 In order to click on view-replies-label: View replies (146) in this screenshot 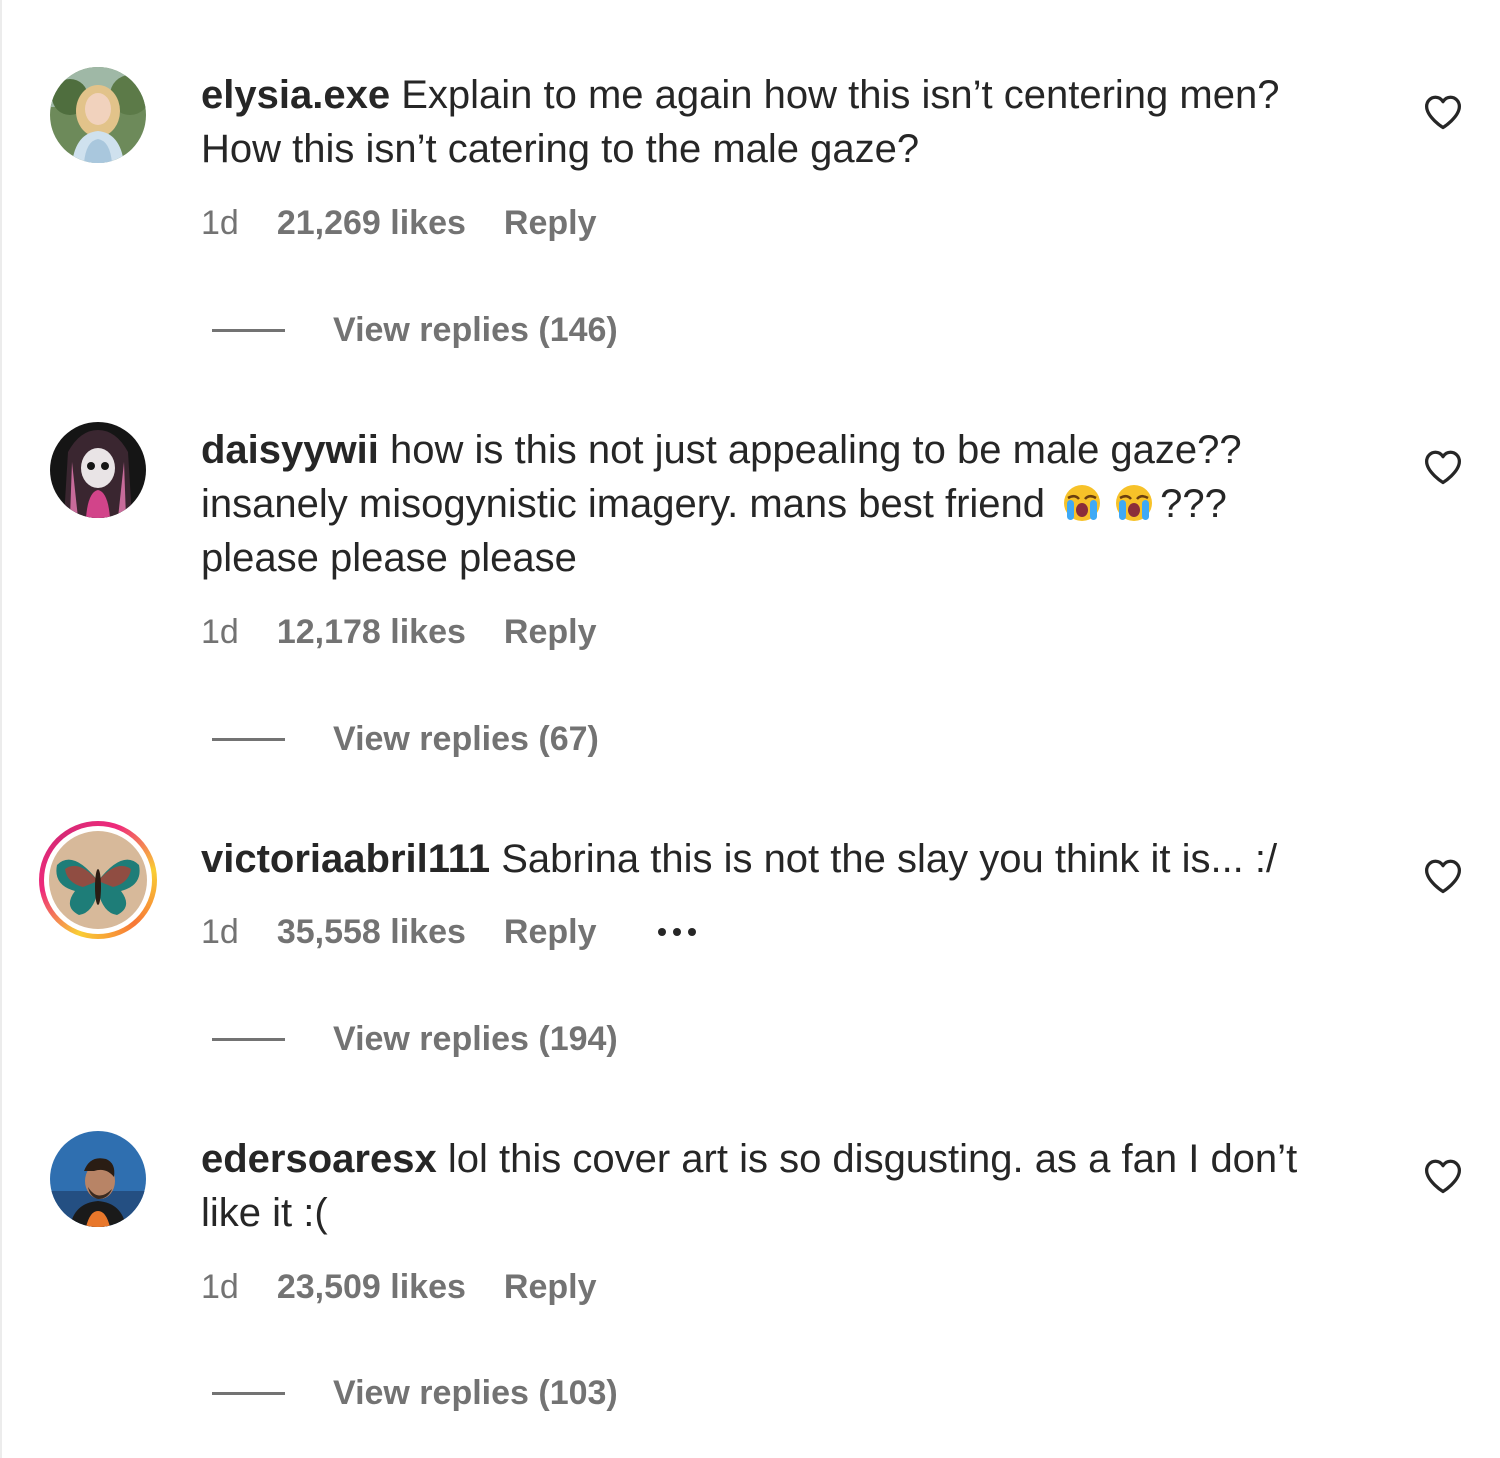, I will do `click(475, 329)`.